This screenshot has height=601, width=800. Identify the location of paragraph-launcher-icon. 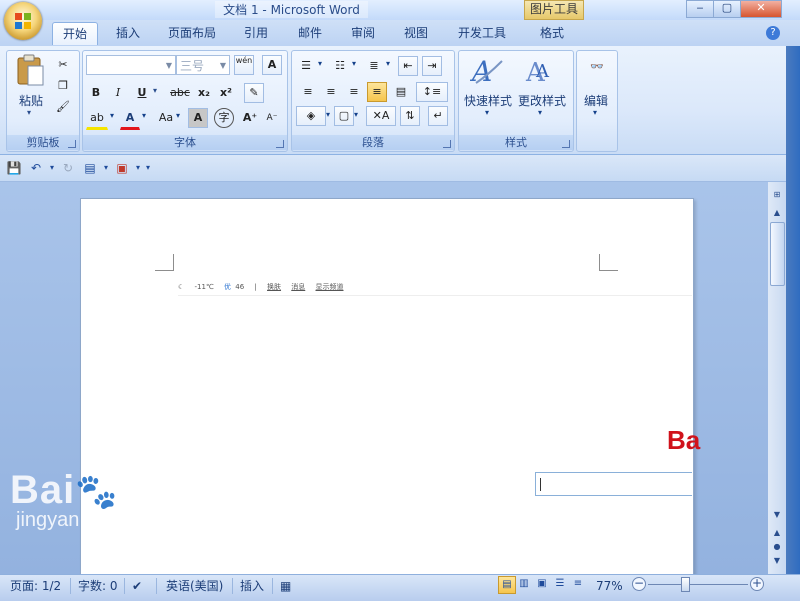
(447, 144).